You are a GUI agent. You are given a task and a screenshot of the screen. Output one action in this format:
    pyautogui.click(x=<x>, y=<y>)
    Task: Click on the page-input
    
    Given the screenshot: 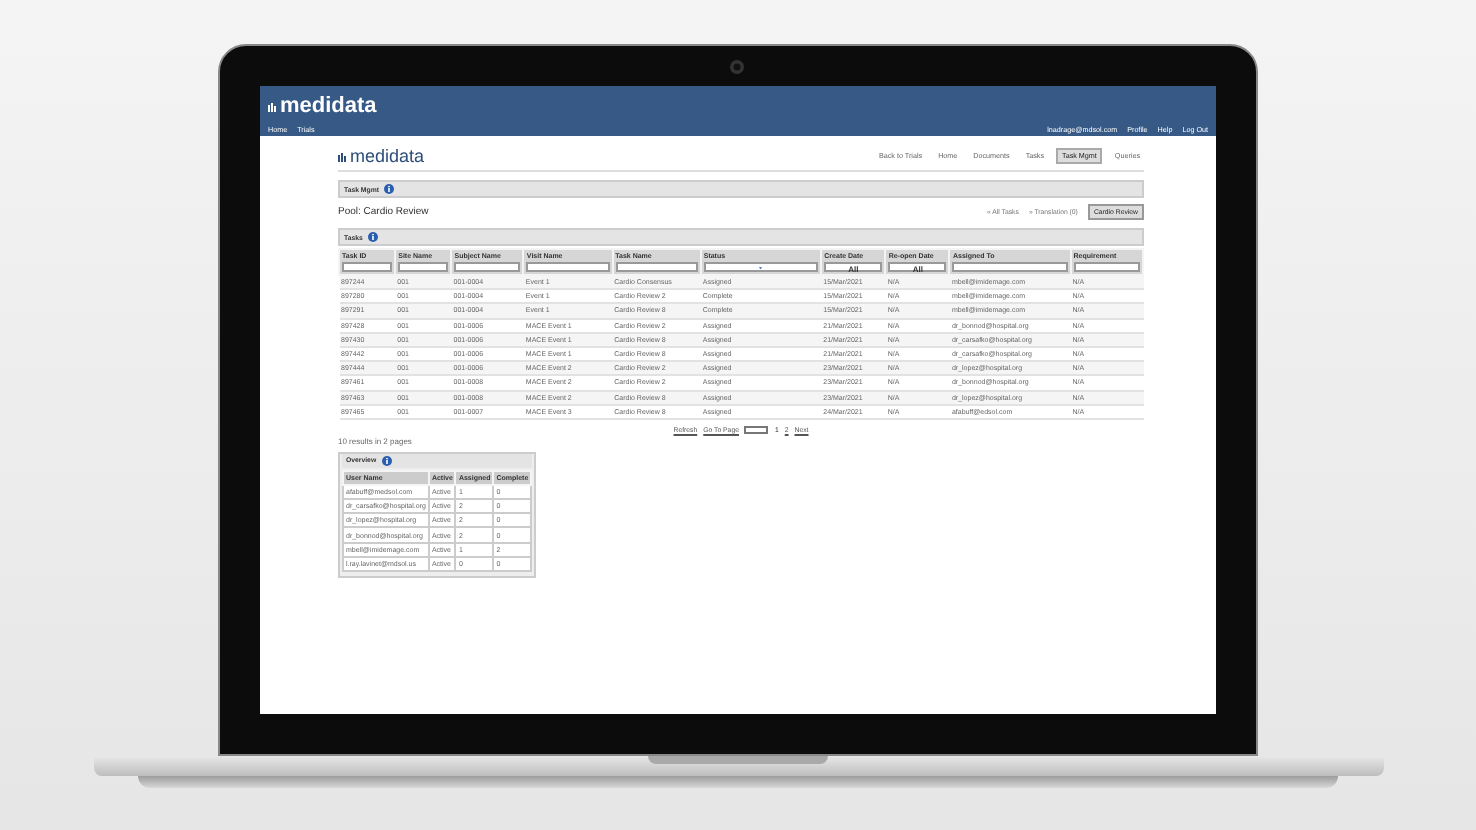 What is the action you would take?
    pyautogui.click(x=756, y=429)
    